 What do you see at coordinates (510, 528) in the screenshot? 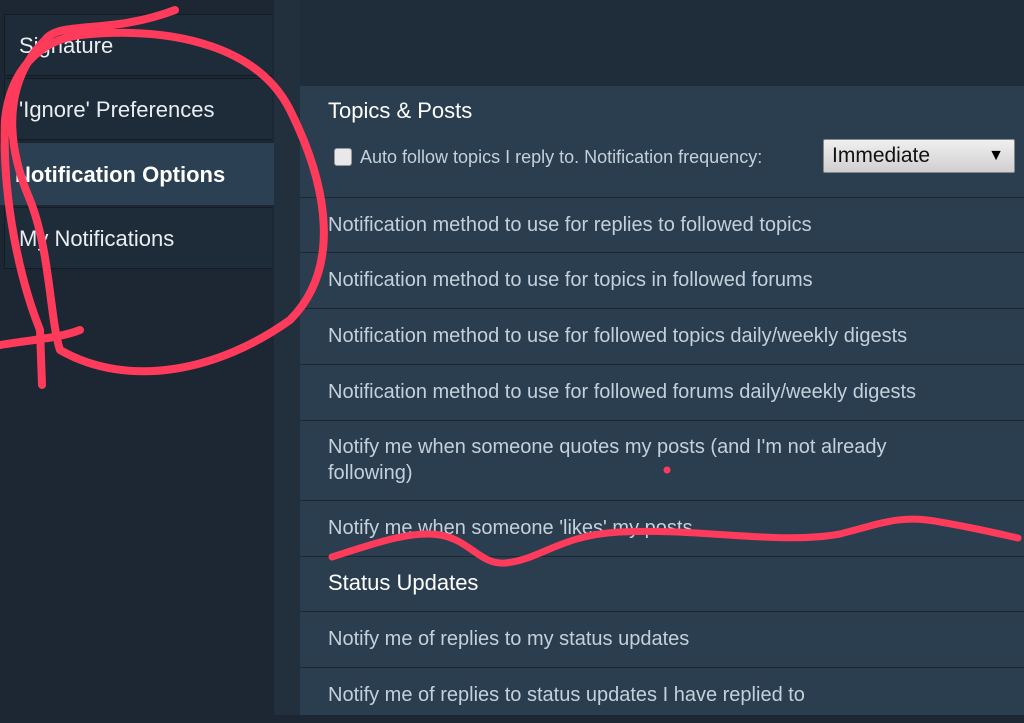
I see `setting-label: Notify me when someone 'likes' my posts` at bounding box center [510, 528].